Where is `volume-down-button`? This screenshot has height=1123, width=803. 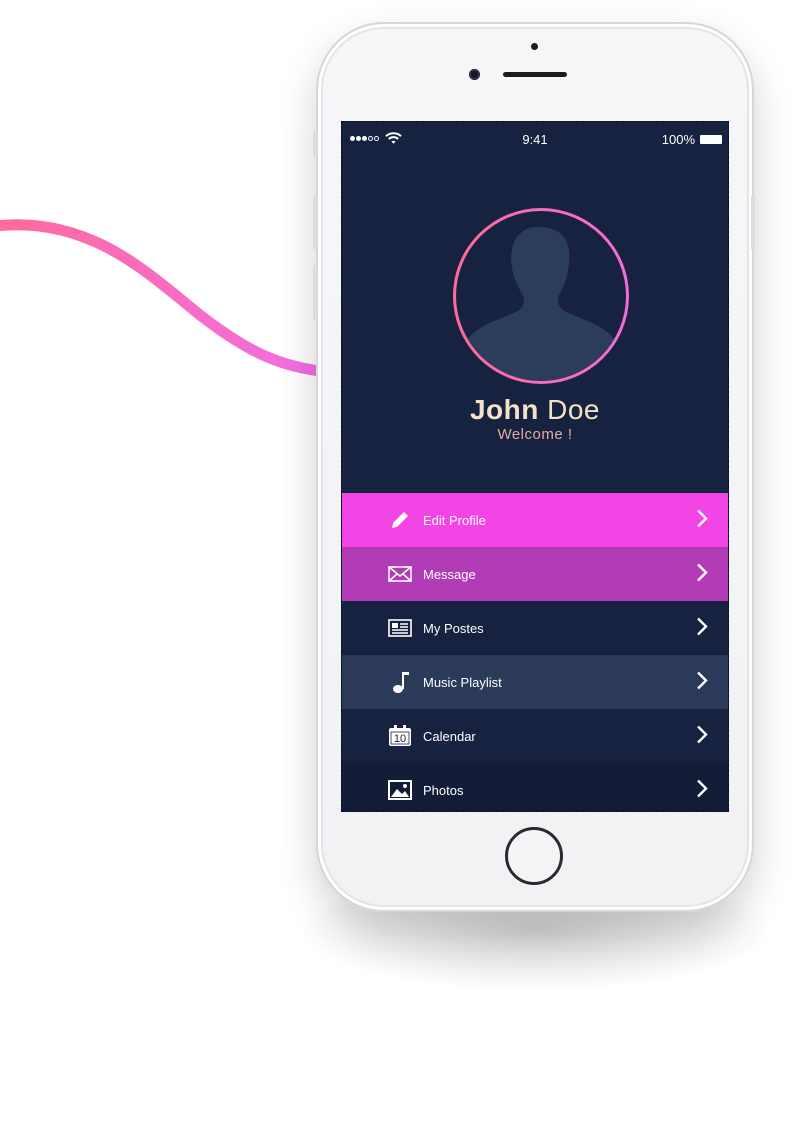
volume-down-button is located at coordinates (315, 292).